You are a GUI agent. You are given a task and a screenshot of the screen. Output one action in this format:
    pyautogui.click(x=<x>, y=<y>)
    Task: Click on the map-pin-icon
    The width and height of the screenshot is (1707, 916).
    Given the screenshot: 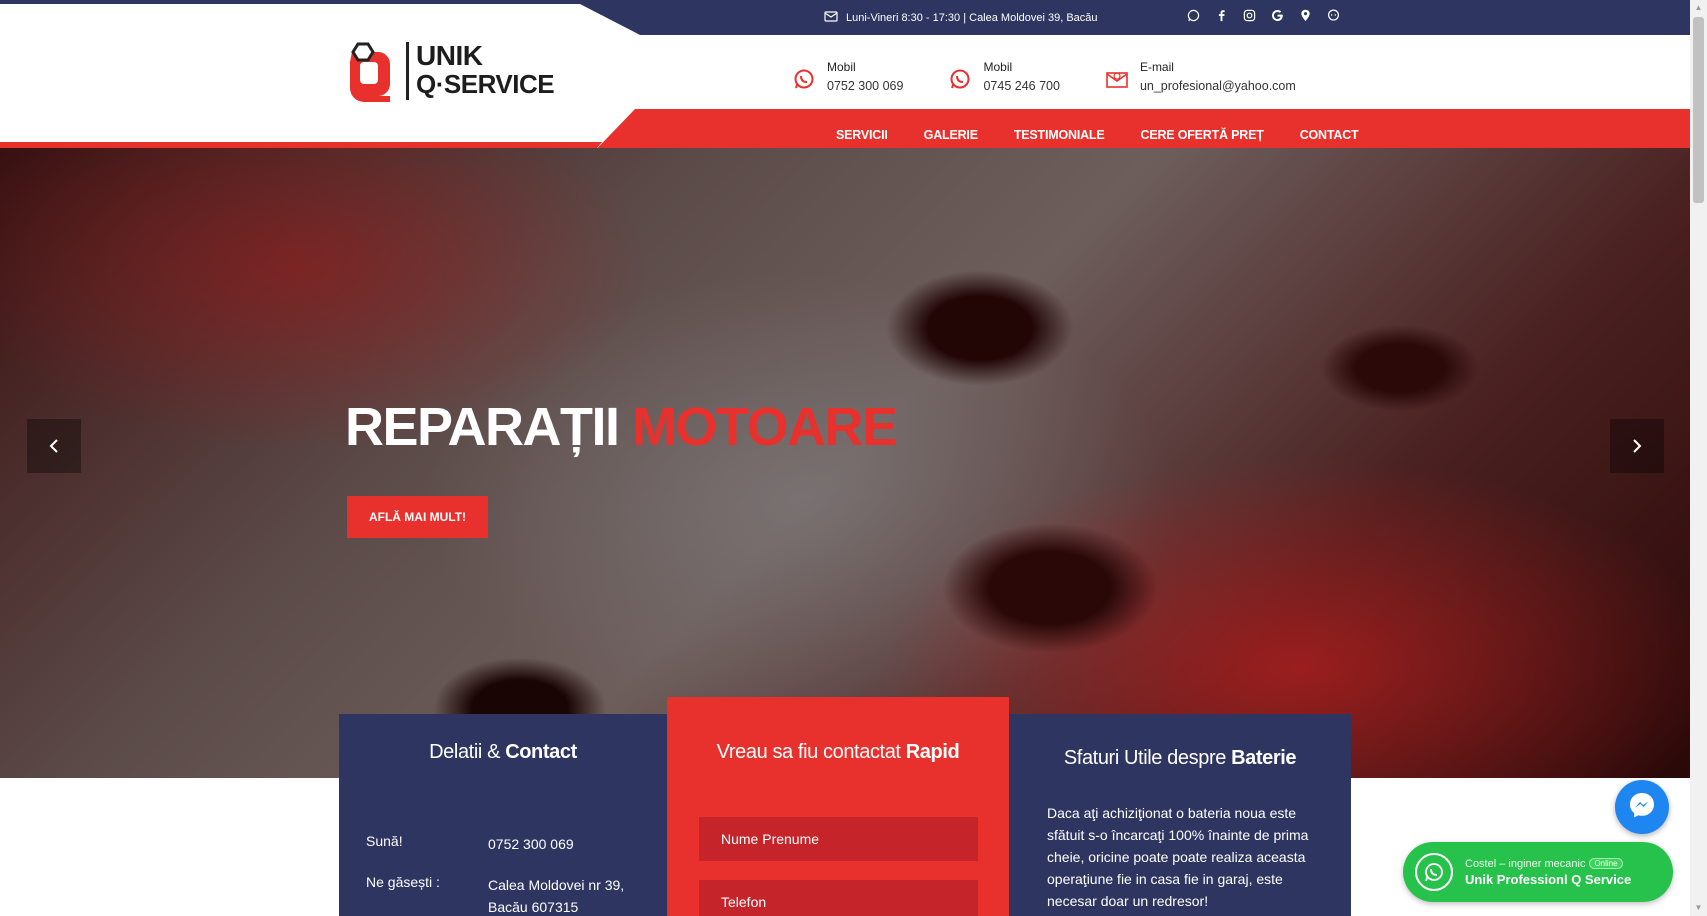 What is the action you would take?
    pyautogui.click(x=1305, y=15)
    